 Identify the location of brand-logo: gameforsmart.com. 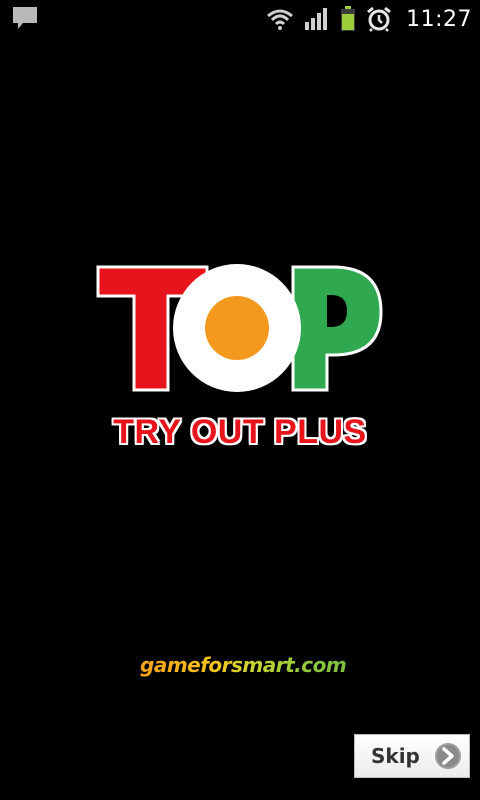
(243, 665).